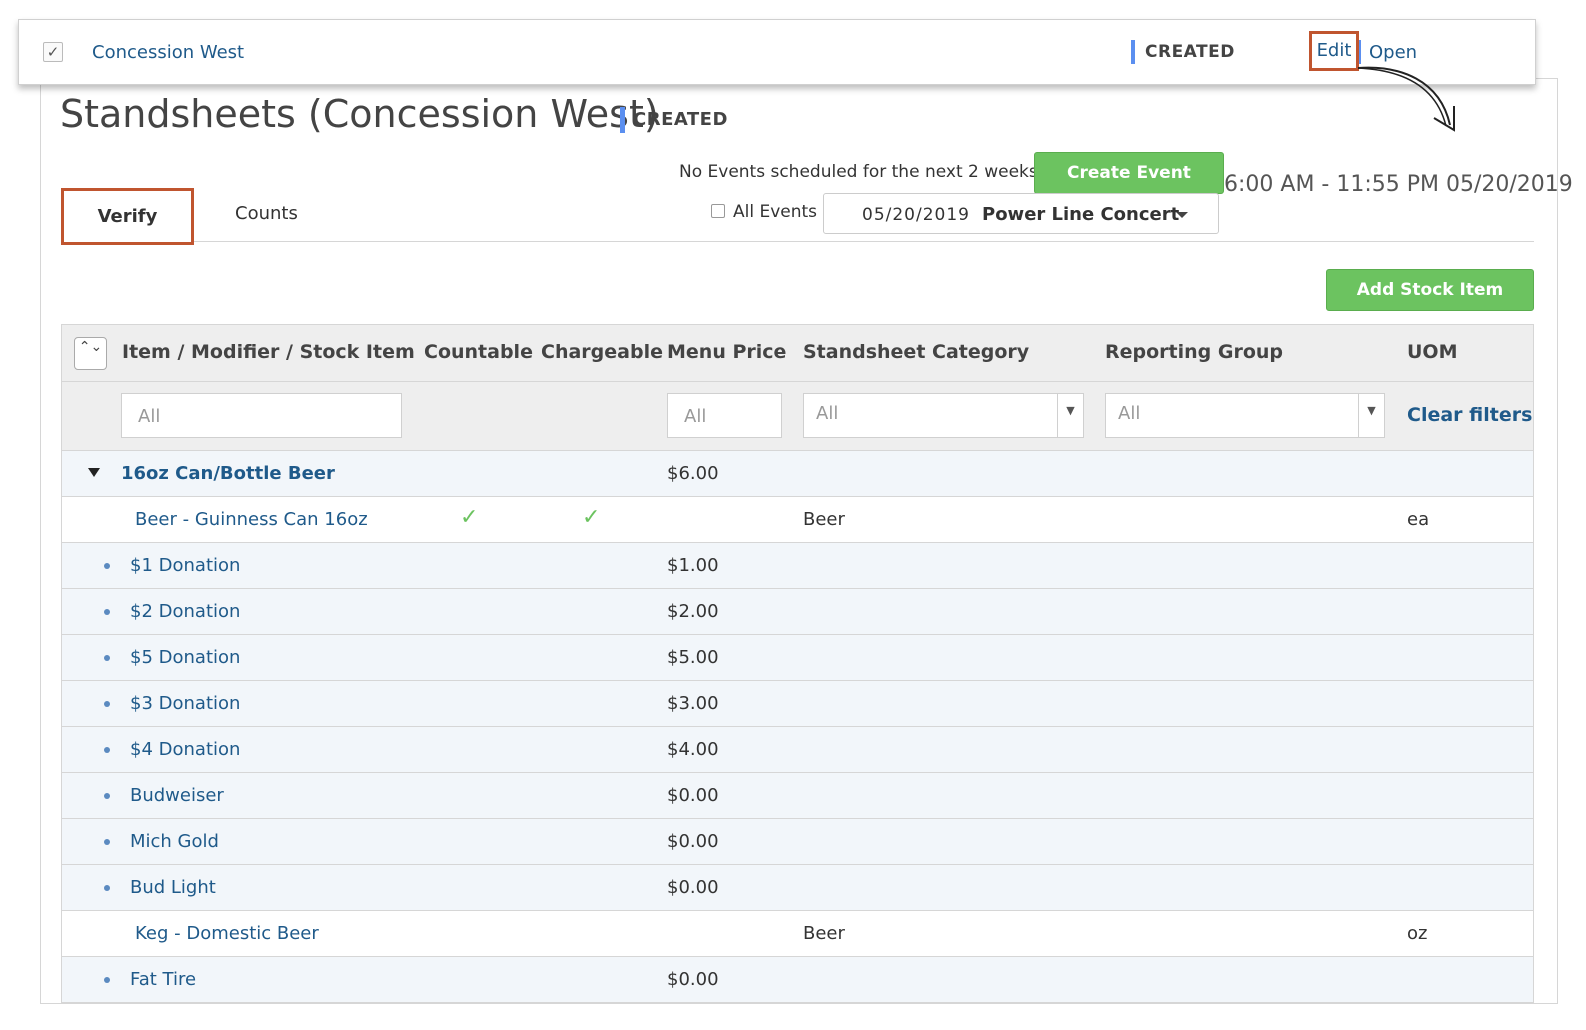 The image size is (1586, 1030). What do you see at coordinates (693, 703) in the screenshot?
I see `row-price: $3.00` at bounding box center [693, 703].